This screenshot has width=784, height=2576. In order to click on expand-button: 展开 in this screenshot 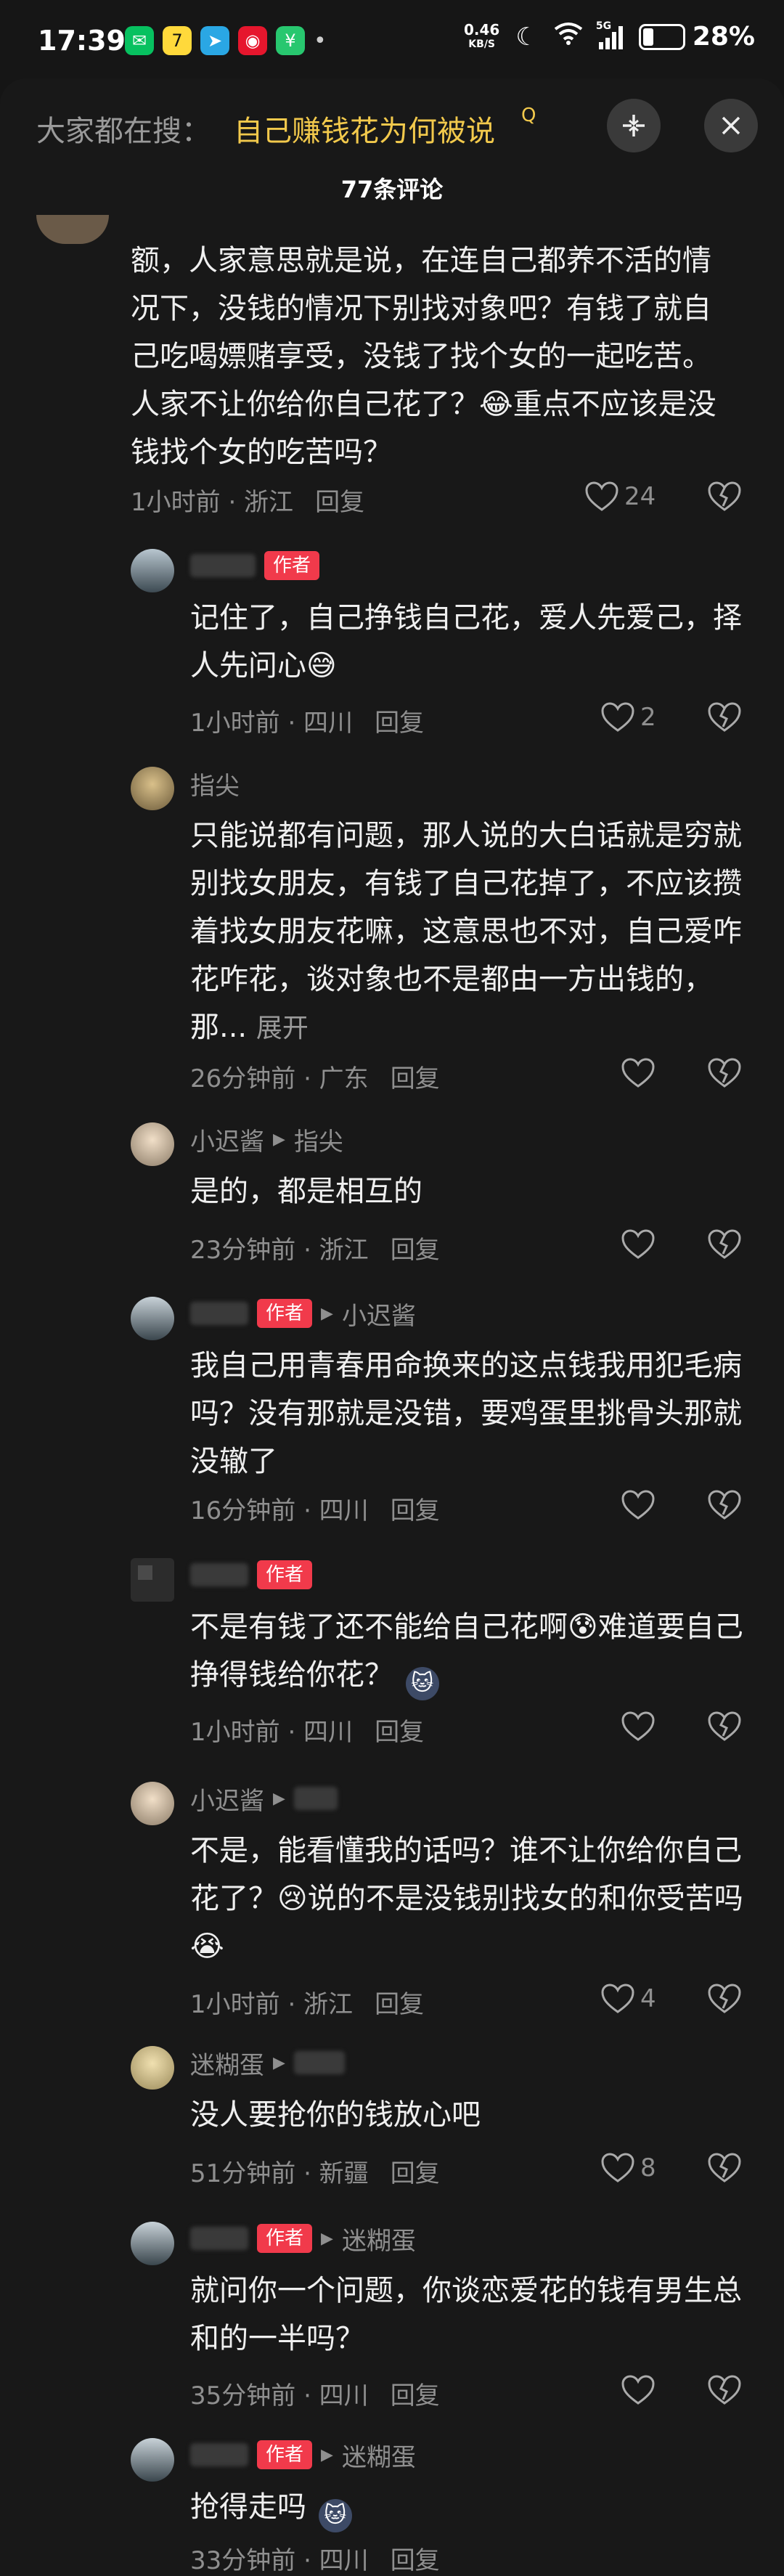, I will do `click(283, 1028)`.